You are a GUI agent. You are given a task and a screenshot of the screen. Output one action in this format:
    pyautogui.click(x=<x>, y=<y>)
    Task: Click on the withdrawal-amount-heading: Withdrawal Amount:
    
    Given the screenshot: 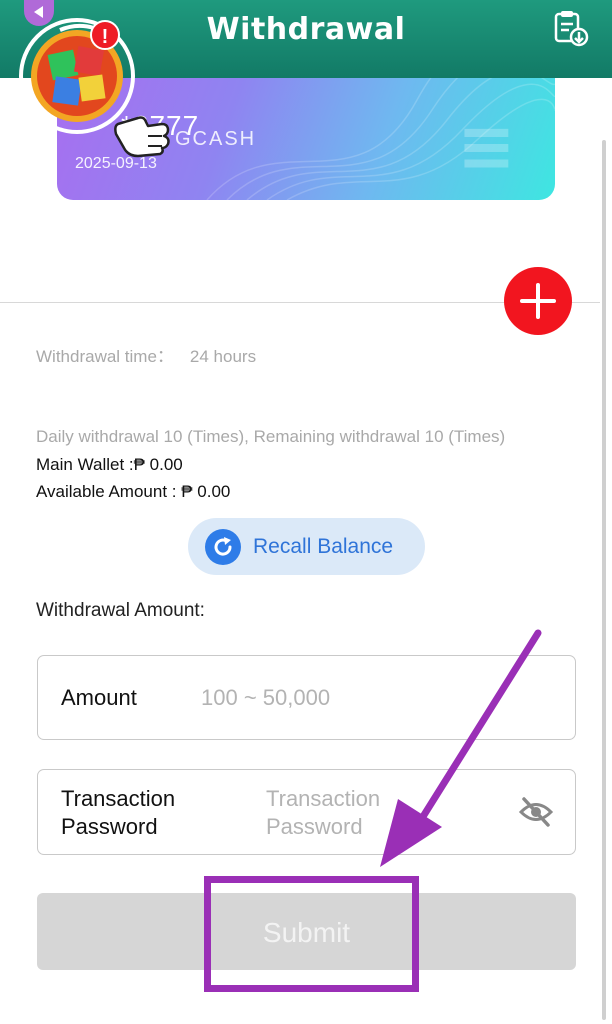 What is the action you would take?
    pyautogui.click(x=120, y=610)
    